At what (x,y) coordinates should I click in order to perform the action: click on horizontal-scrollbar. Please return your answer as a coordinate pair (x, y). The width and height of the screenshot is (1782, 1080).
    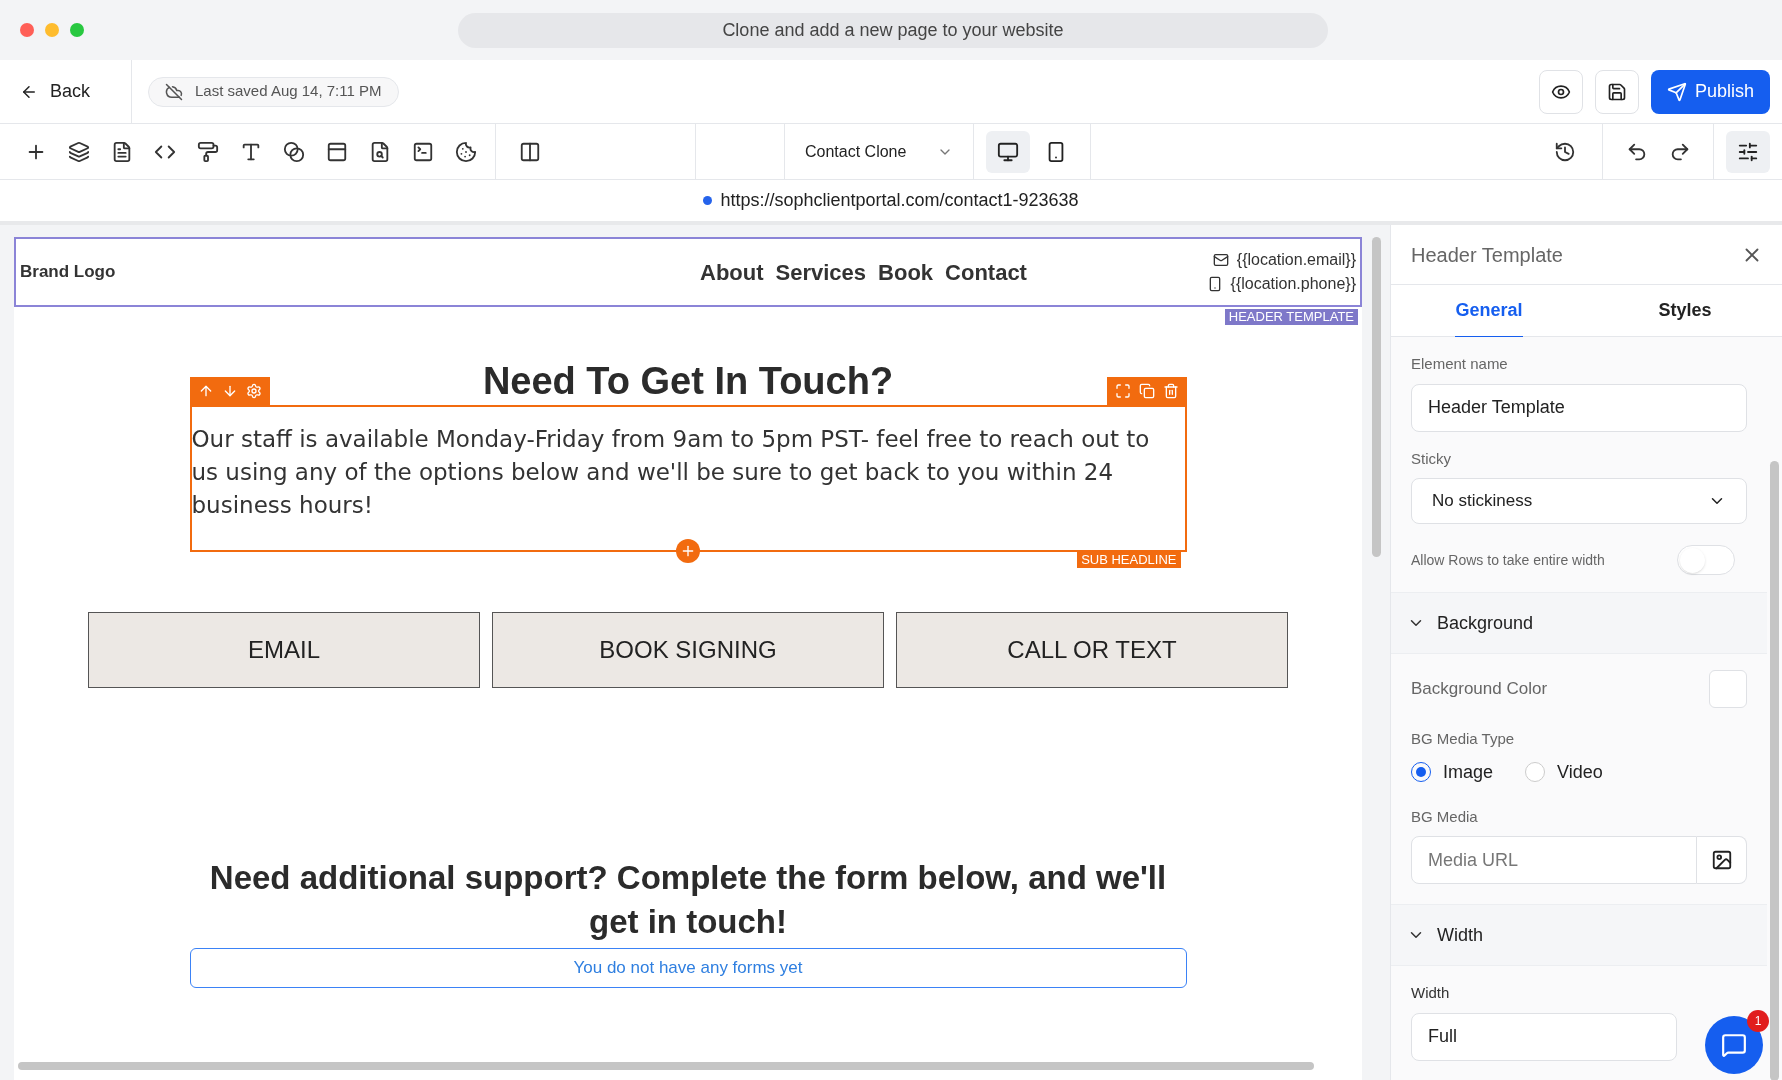
    Looking at the image, I should click on (666, 1066).